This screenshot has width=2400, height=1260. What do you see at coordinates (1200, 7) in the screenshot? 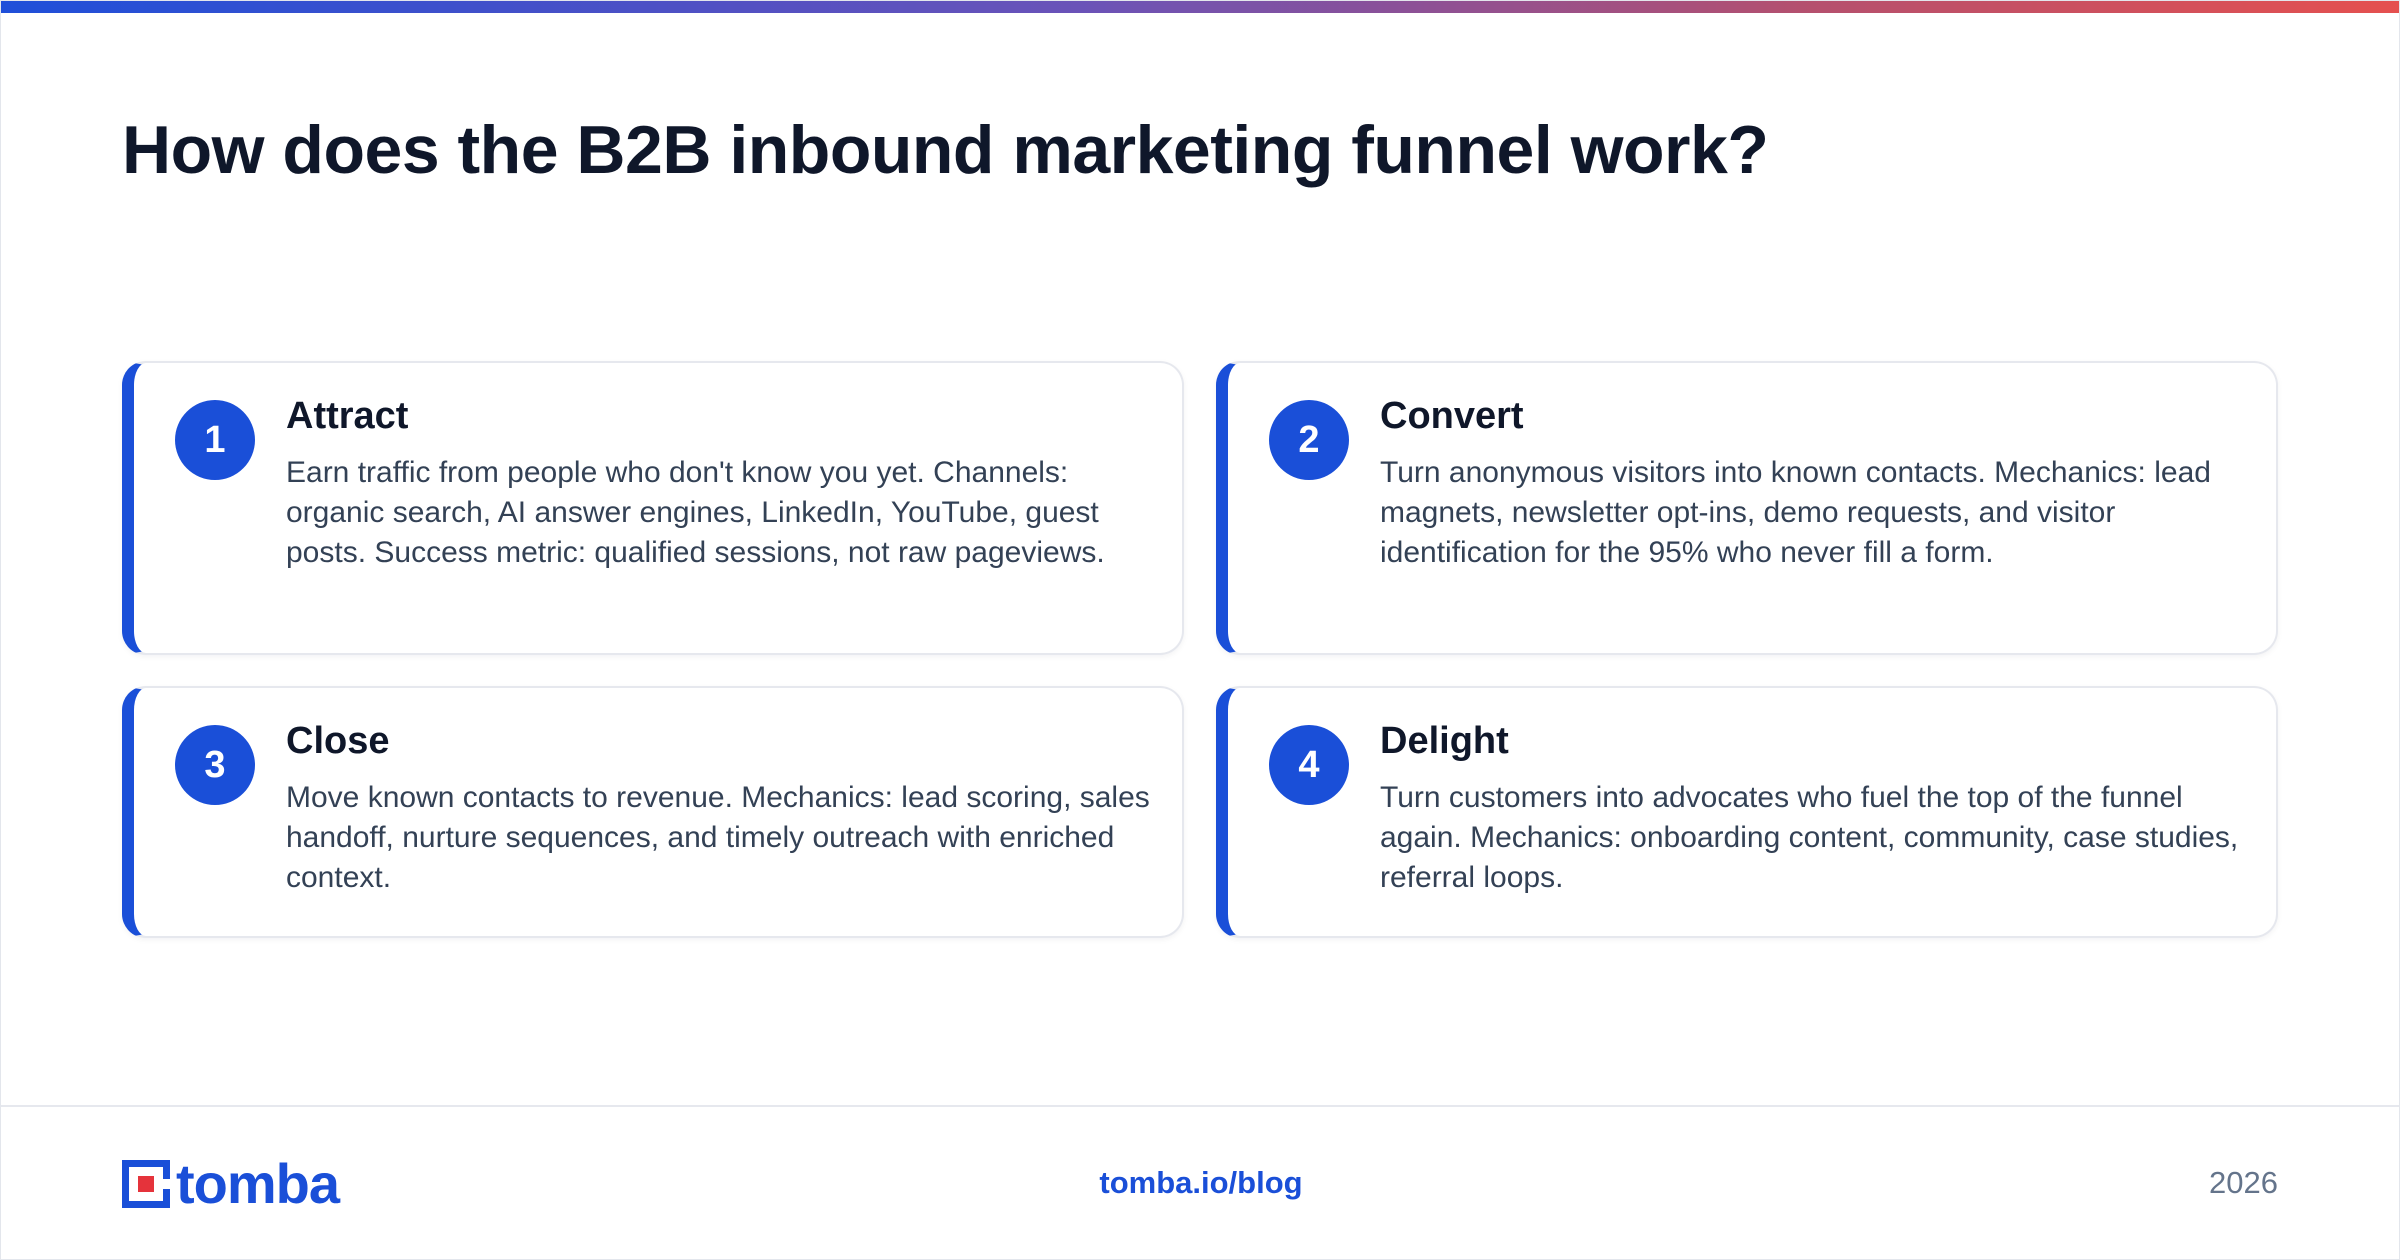
I see `gradient-top-bar` at bounding box center [1200, 7].